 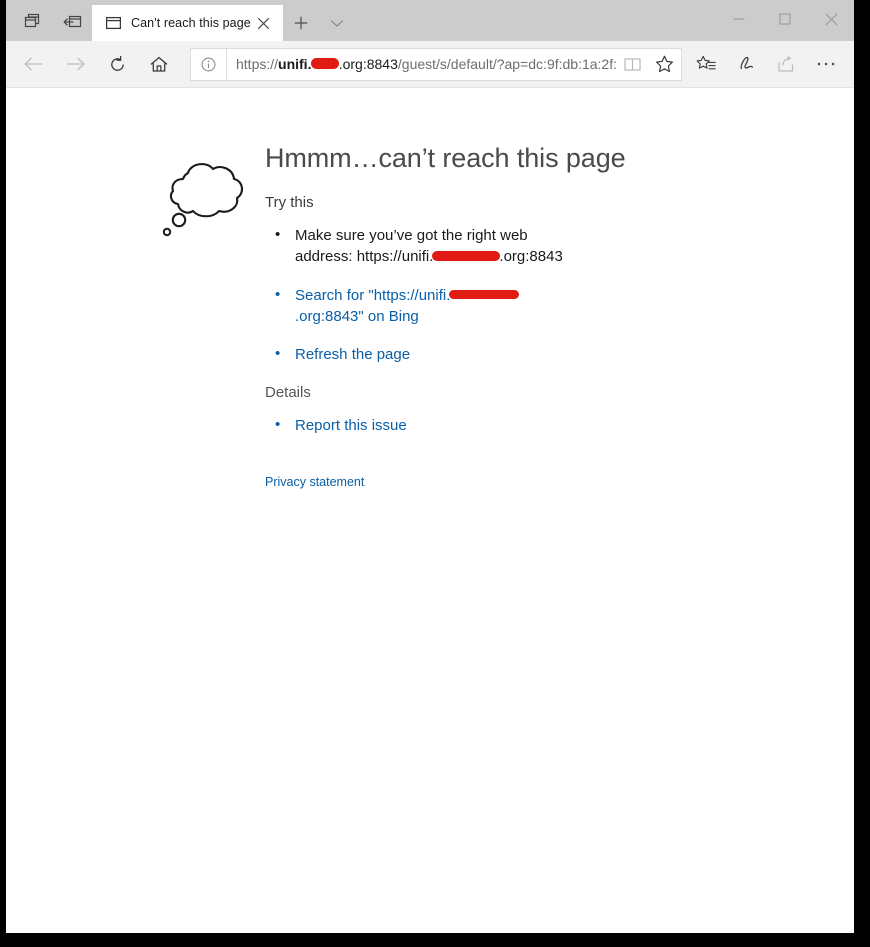 What do you see at coordinates (831, 19) in the screenshot?
I see `close-window-button` at bounding box center [831, 19].